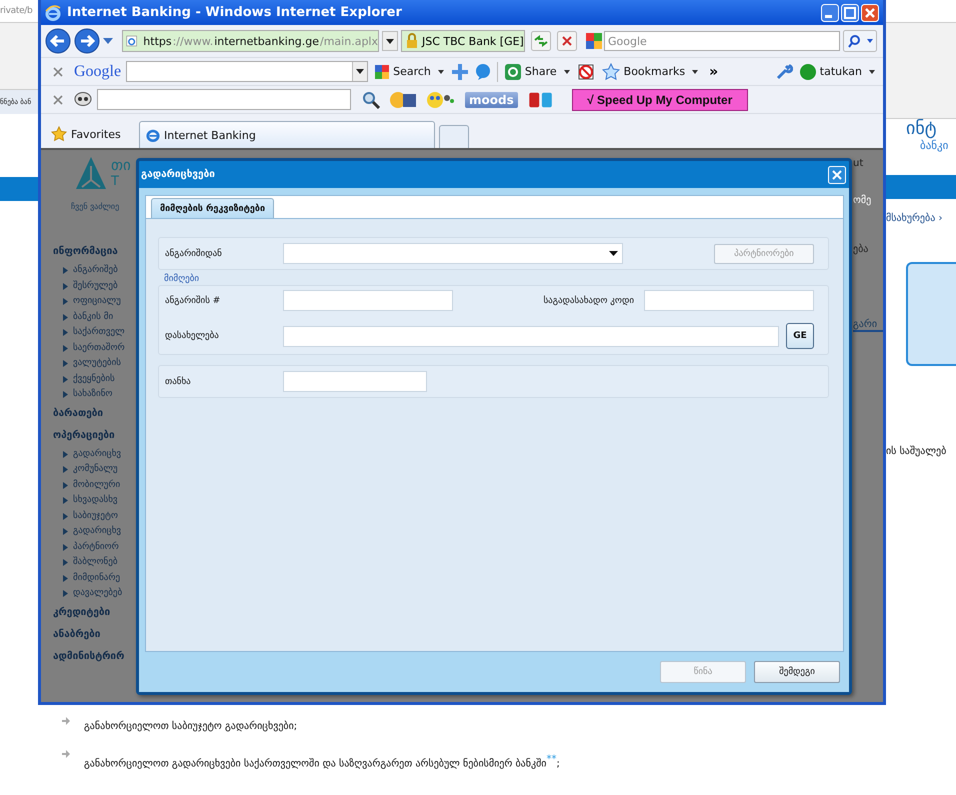  Describe the element at coordinates (95, 206) in the screenshot. I see `tagline: ჩვენ ვაძლიე` at that location.